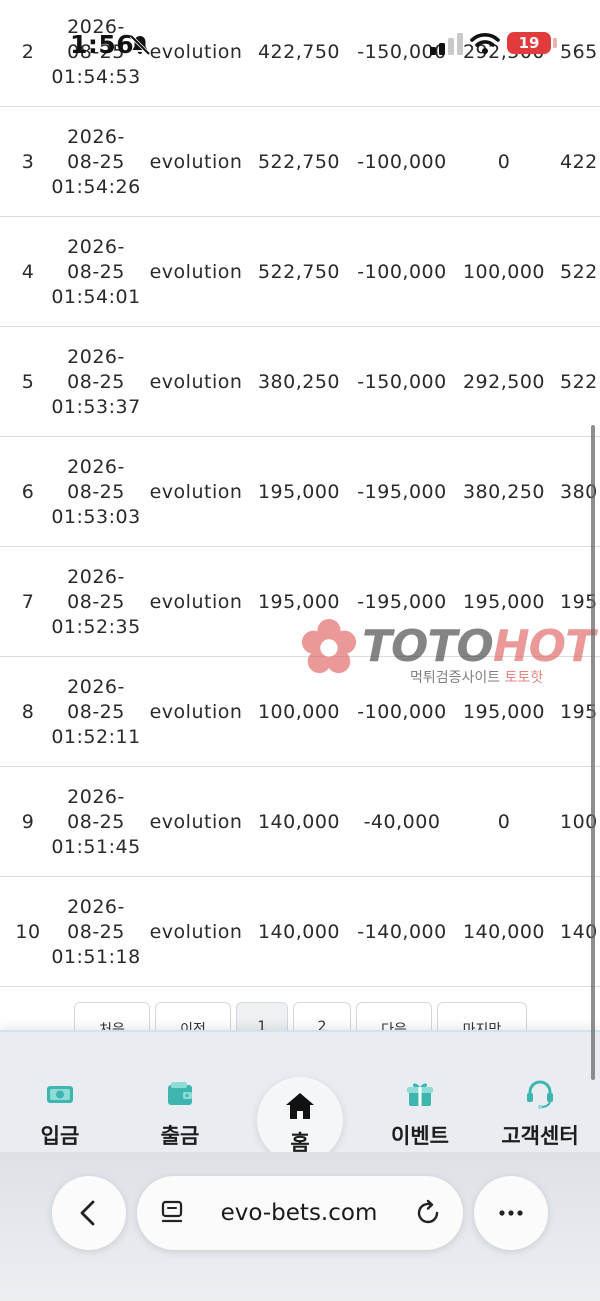  I want to click on row-win: 100,000, so click(504, 272).